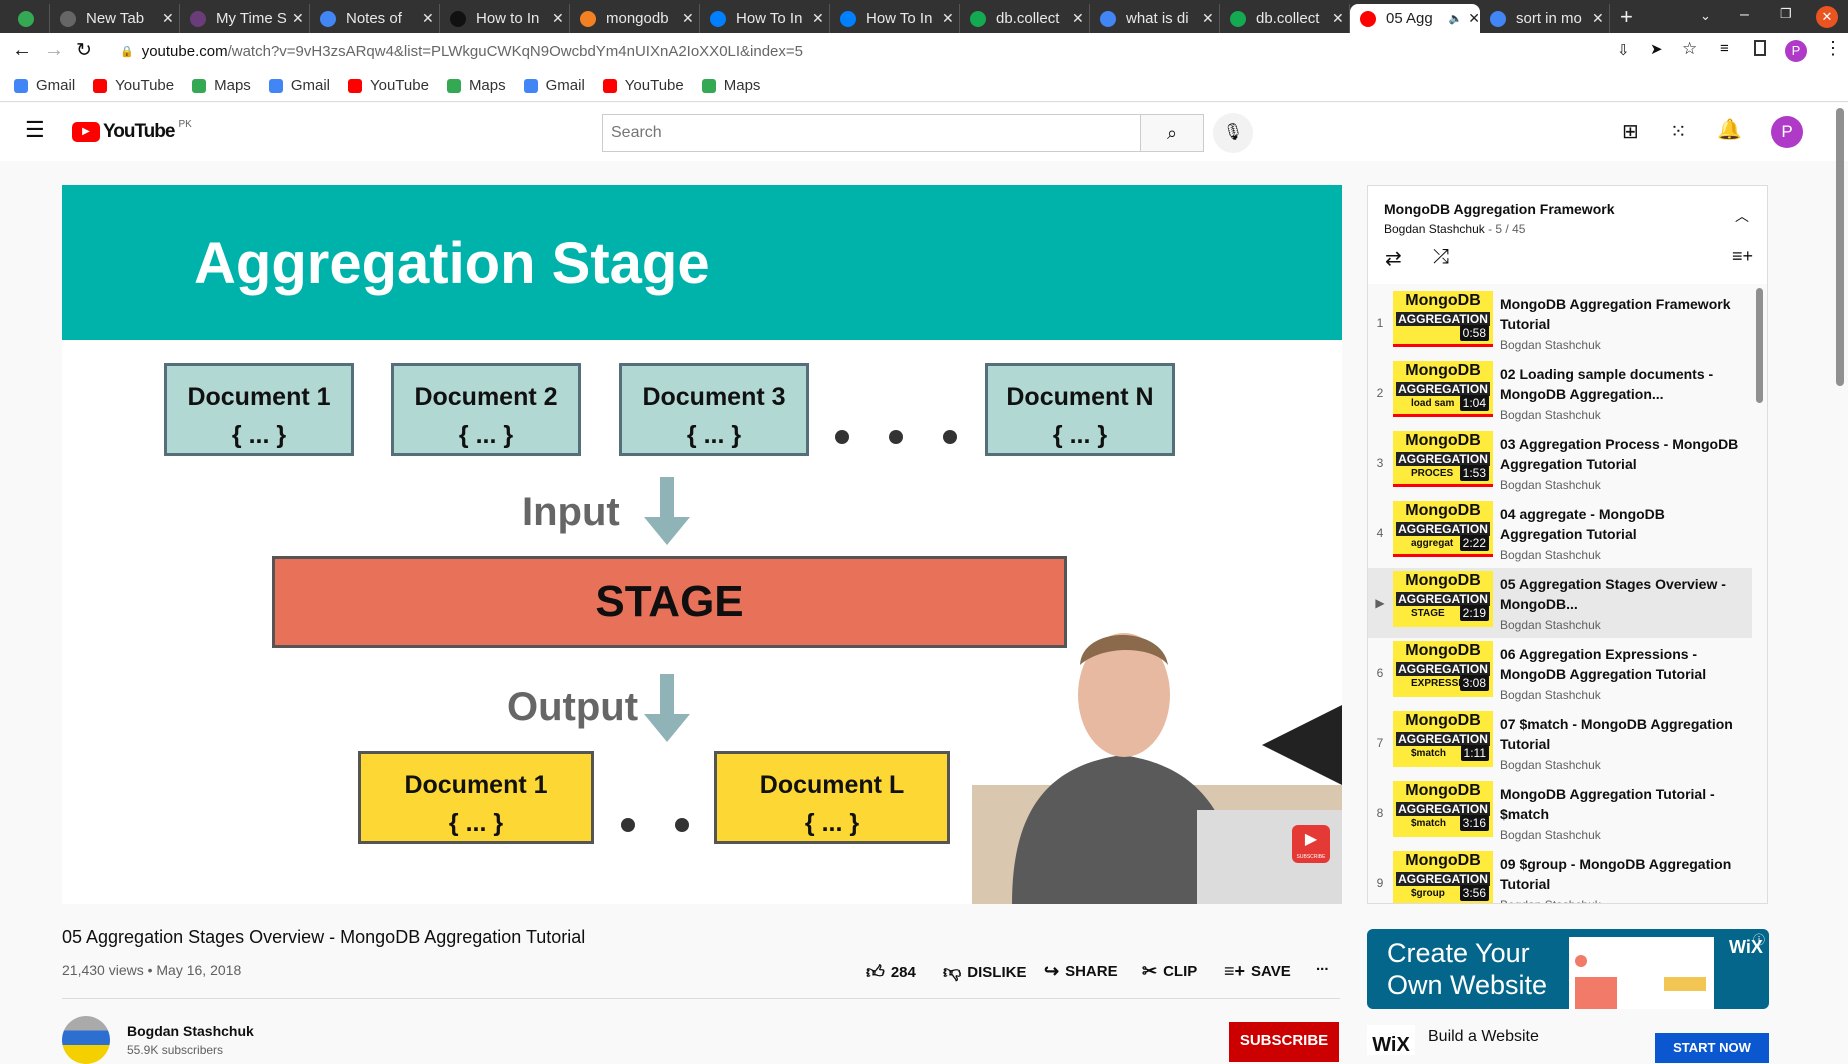 Image resolution: width=1848 pixels, height=1064 pixels. I want to click on subscribe-button: SUBSCRIBE, so click(1284, 1042).